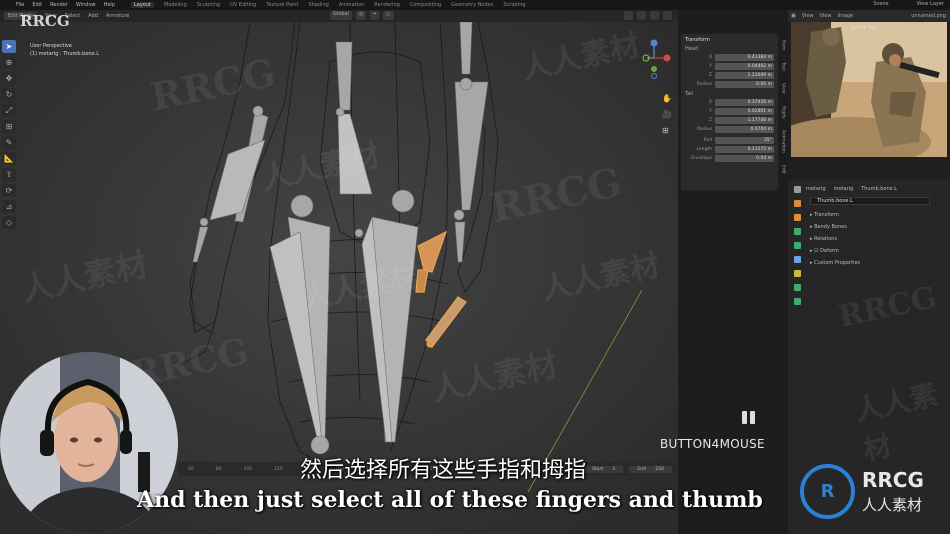  I want to click on view-layer-selector: View Layer, so click(930, 4).